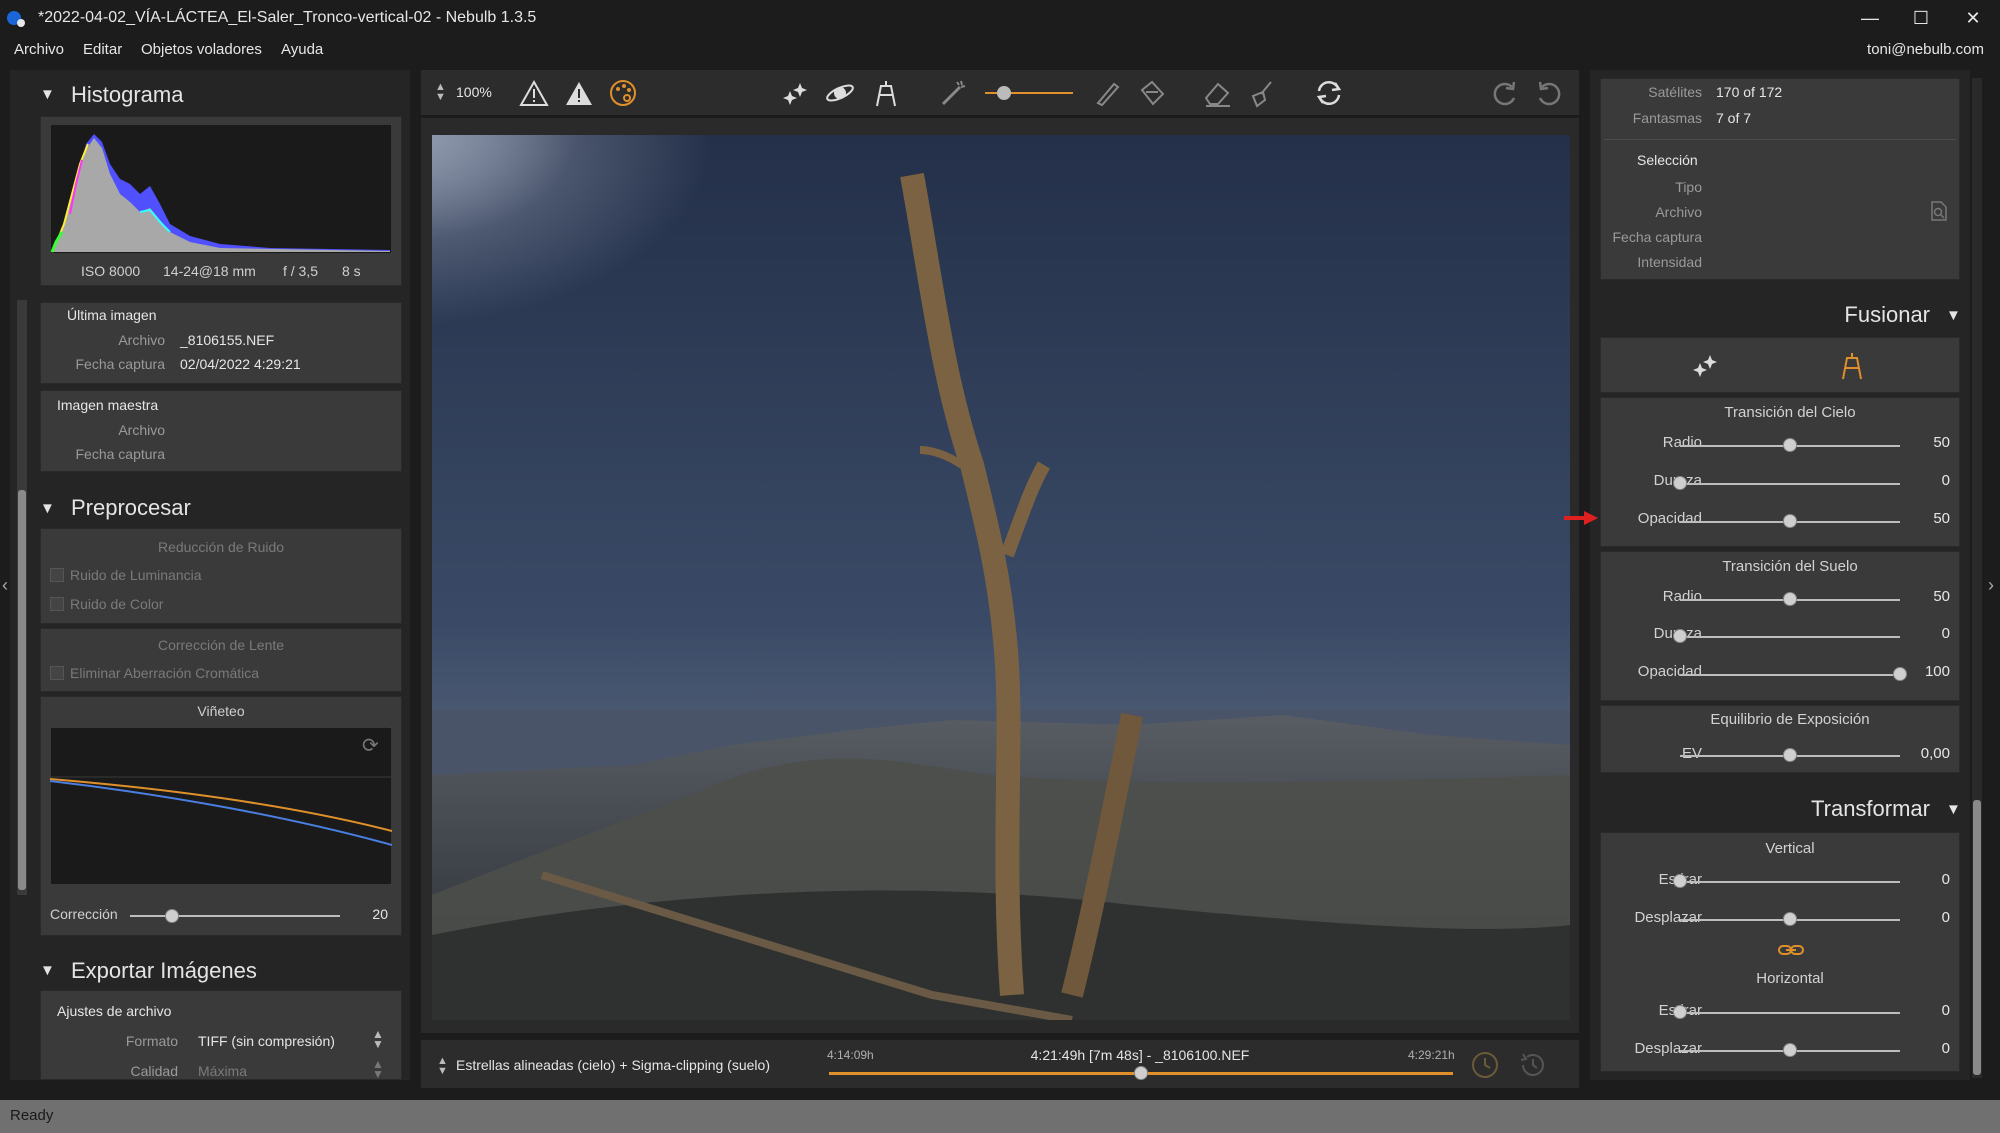 This screenshot has height=1133, width=2000. Describe the element at coordinates (1431, 1055) in the screenshot. I see `timeline-end-time: 4:29:21h` at that location.